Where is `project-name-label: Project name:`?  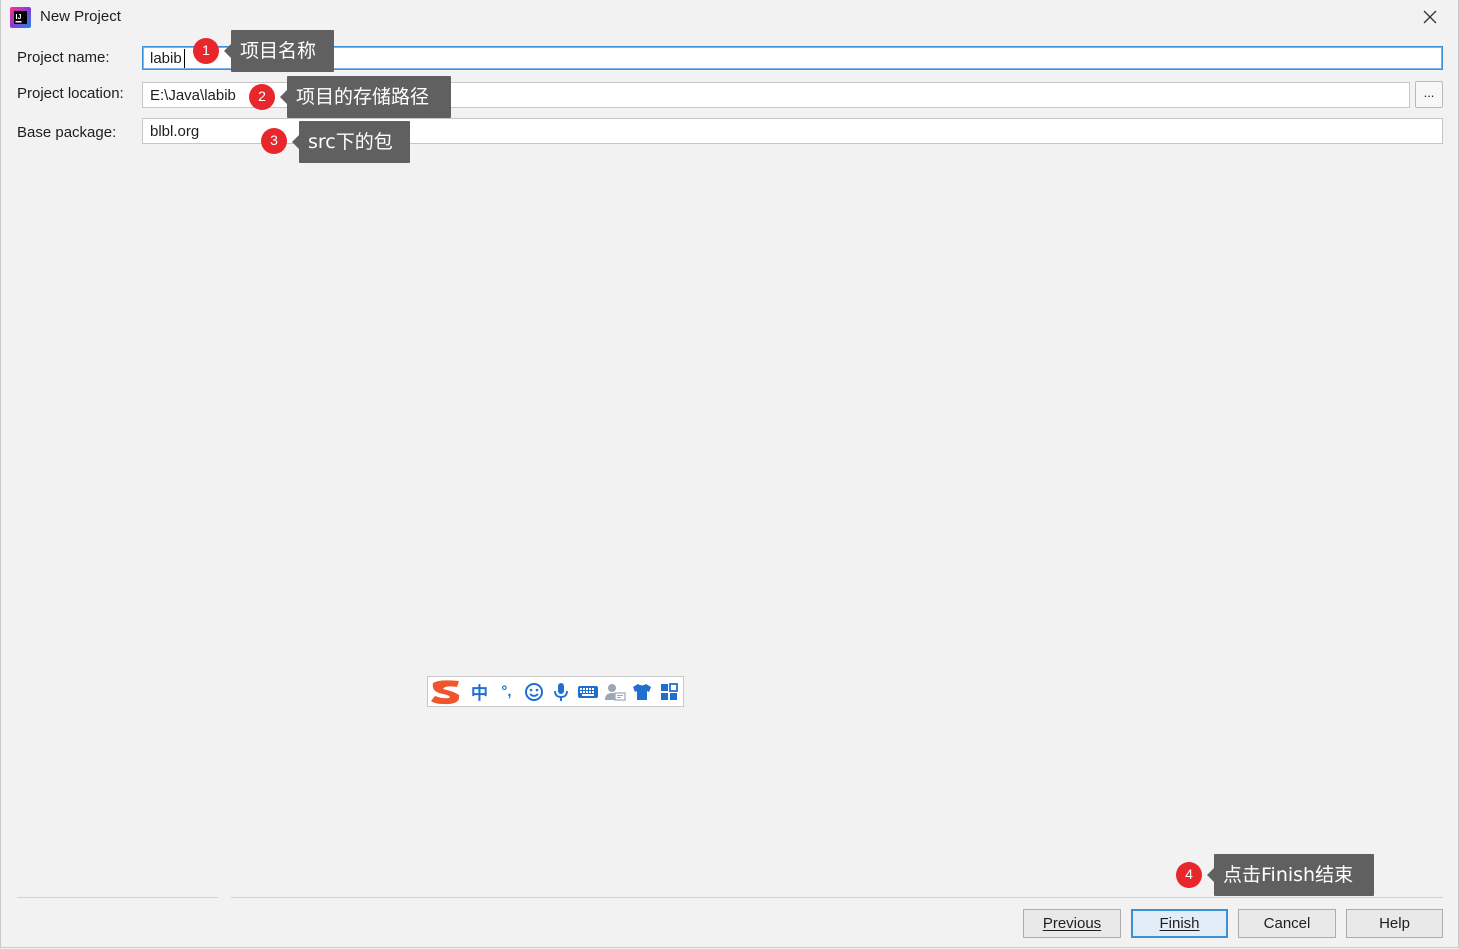
project-name-label: Project name: is located at coordinates (63, 57).